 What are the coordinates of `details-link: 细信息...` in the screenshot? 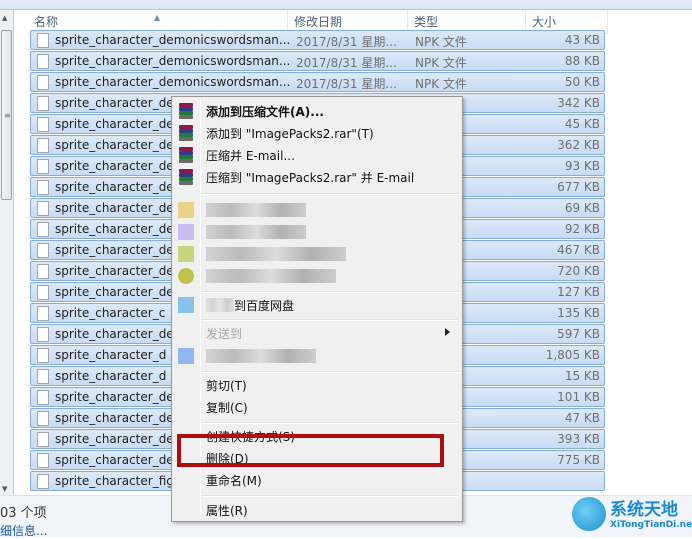 It's located at (23, 530).